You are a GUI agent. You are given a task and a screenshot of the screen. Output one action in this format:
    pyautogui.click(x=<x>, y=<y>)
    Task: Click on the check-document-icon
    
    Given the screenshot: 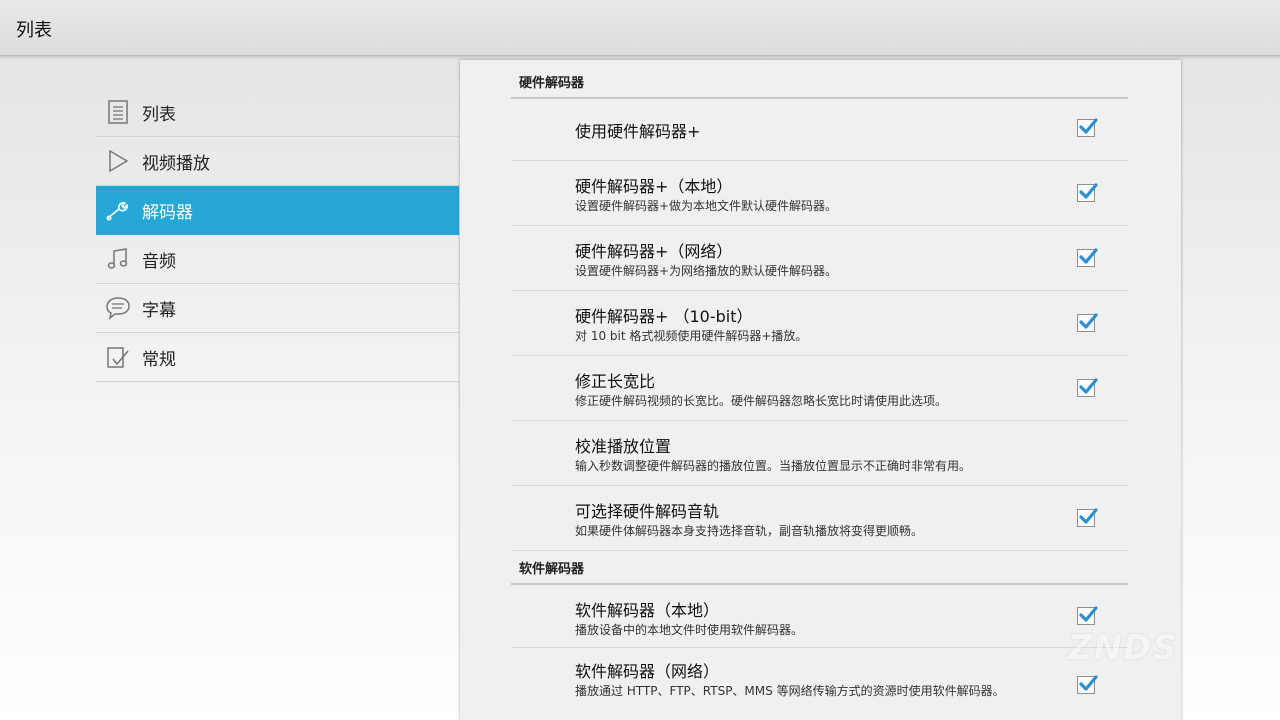 What is the action you would take?
    pyautogui.click(x=118, y=357)
    